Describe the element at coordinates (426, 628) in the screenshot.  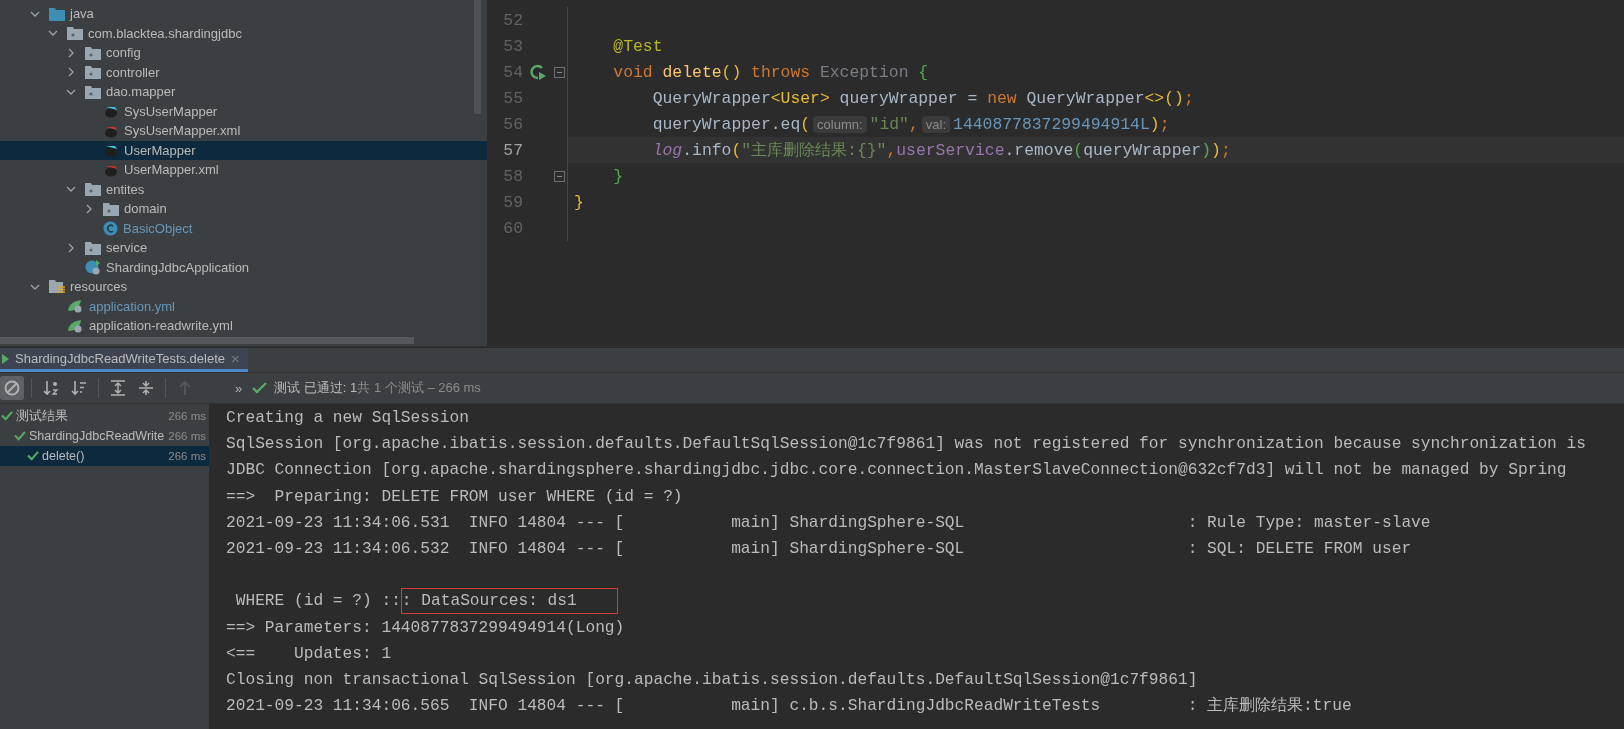
I see `console-line: ==> Parameters: 1440877837299494914(Long)` at that location.